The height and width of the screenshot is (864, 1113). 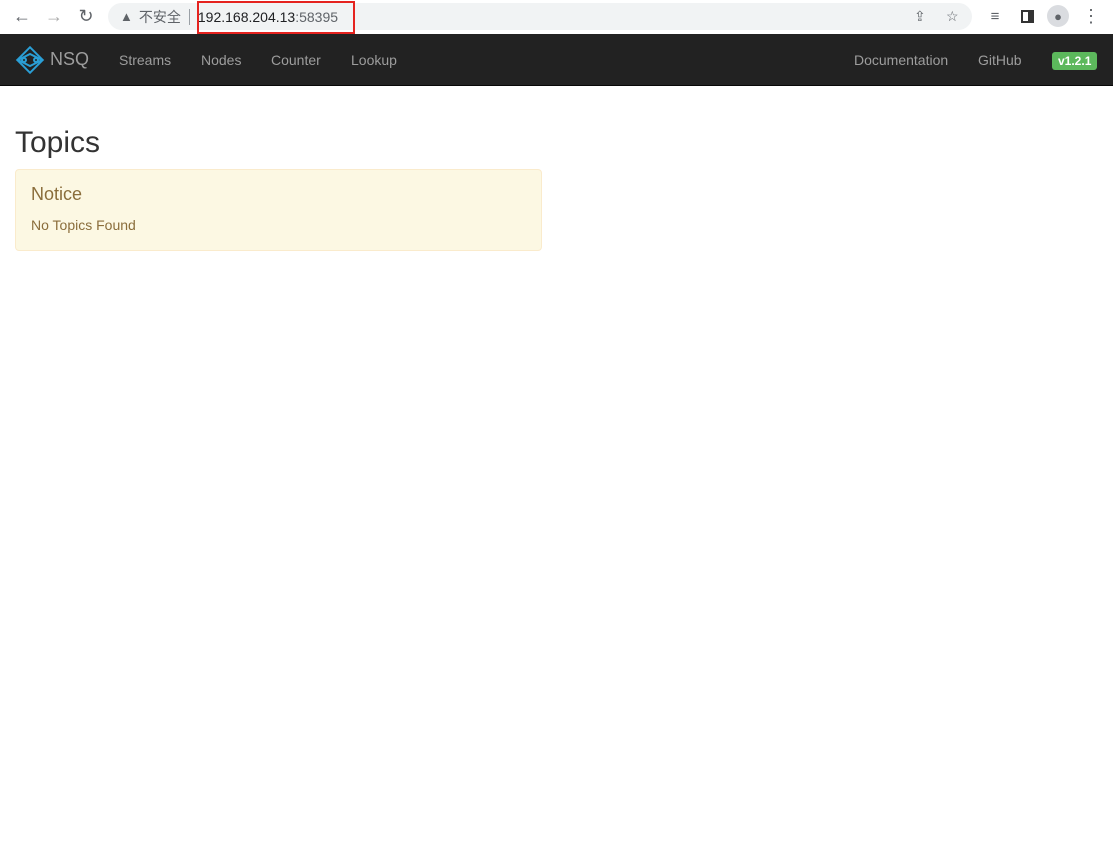 I want to click on notice-alert: Notice No Topics Found, so click(x=278, y=210).